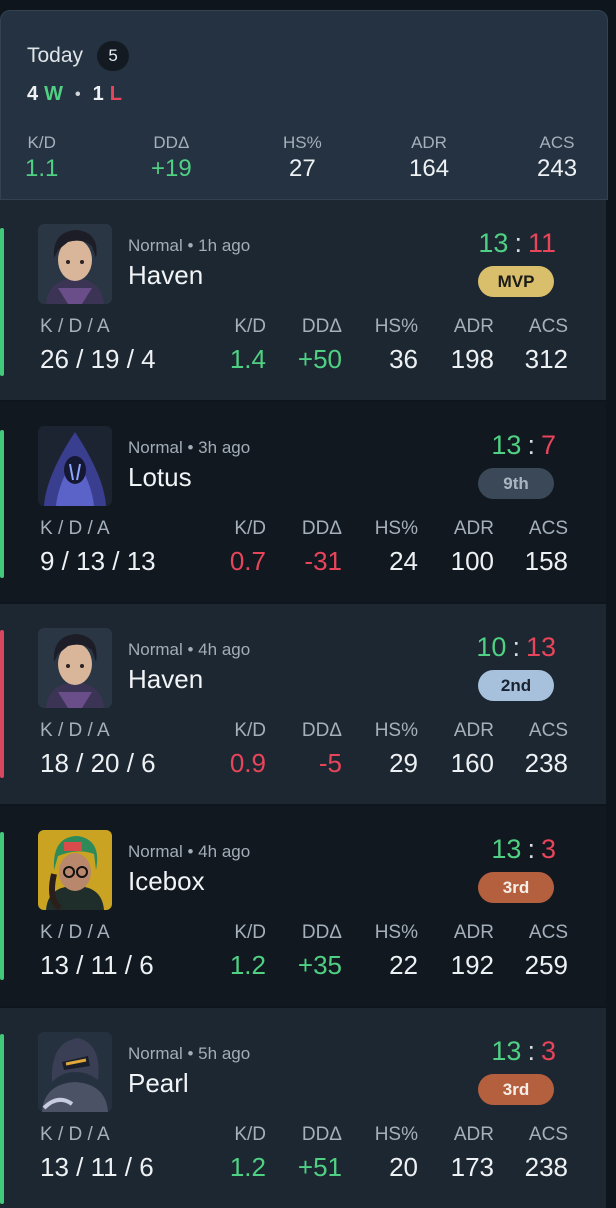 The height and width of the screenshot is (1208, 616). I want to click on kda-value: 13 / 11 / 6, so click(97, 1167).